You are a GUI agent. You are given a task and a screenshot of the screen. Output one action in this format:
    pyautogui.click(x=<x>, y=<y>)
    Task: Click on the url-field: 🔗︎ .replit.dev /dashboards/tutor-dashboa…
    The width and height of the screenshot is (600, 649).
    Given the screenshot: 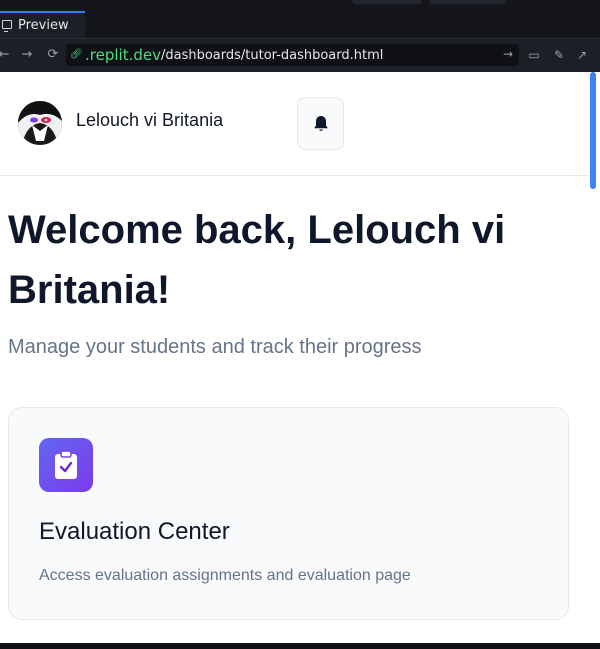 What is the action you would take?
    pyautogui.click(x=292, y=55)
    